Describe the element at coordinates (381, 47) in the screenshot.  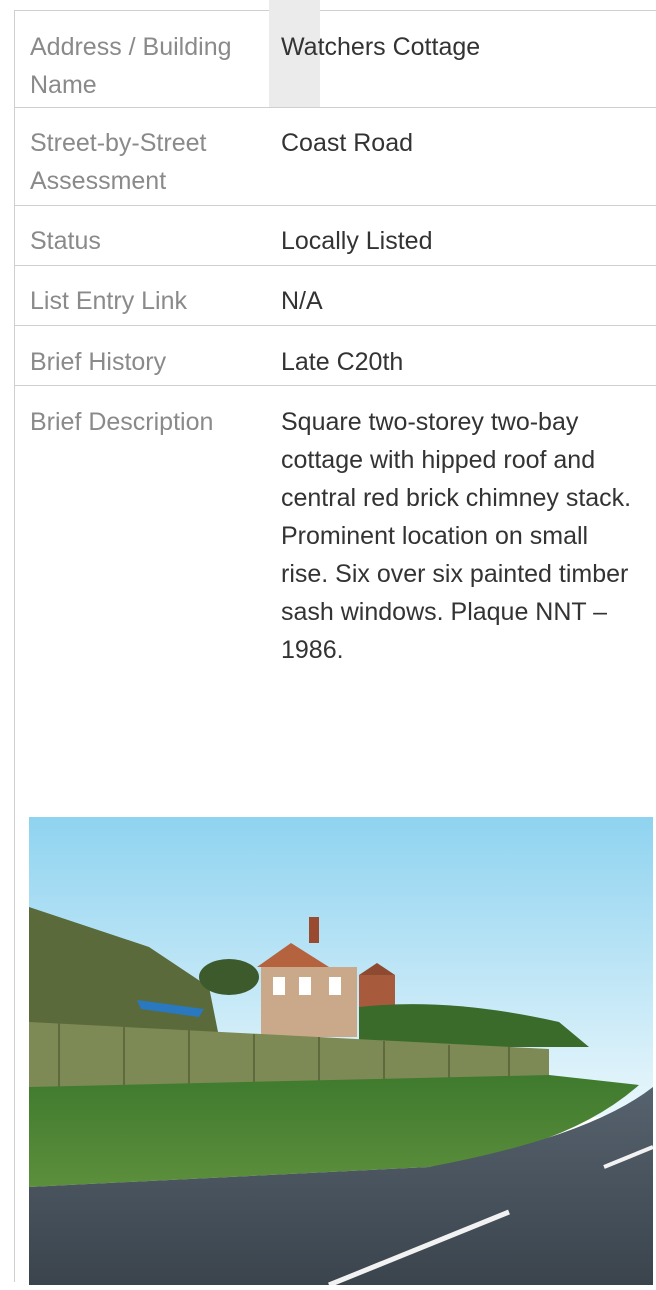
I see `row-value: Watchers Cottage` at that location.